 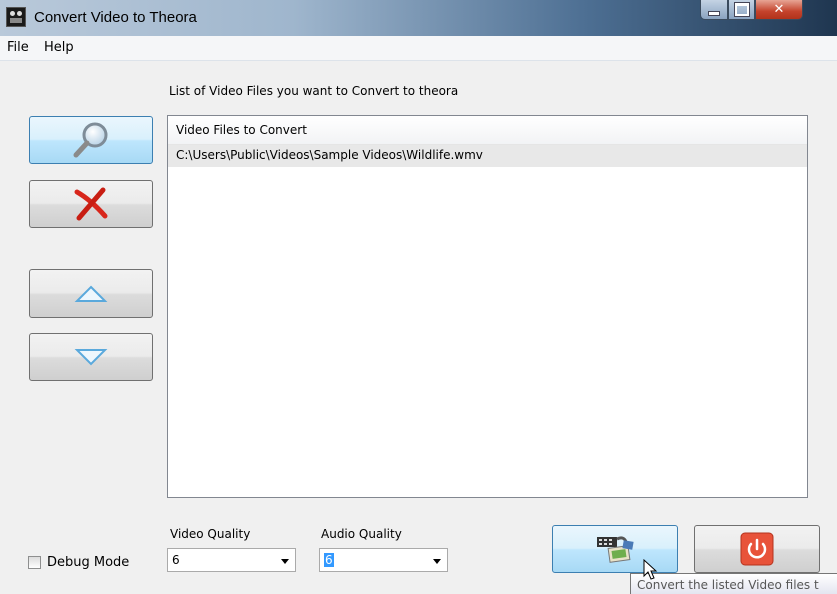 What do you see at coordinates (18, 47) in the screenshot?
I see `menu-file: File` at bounding box center [18, 47].